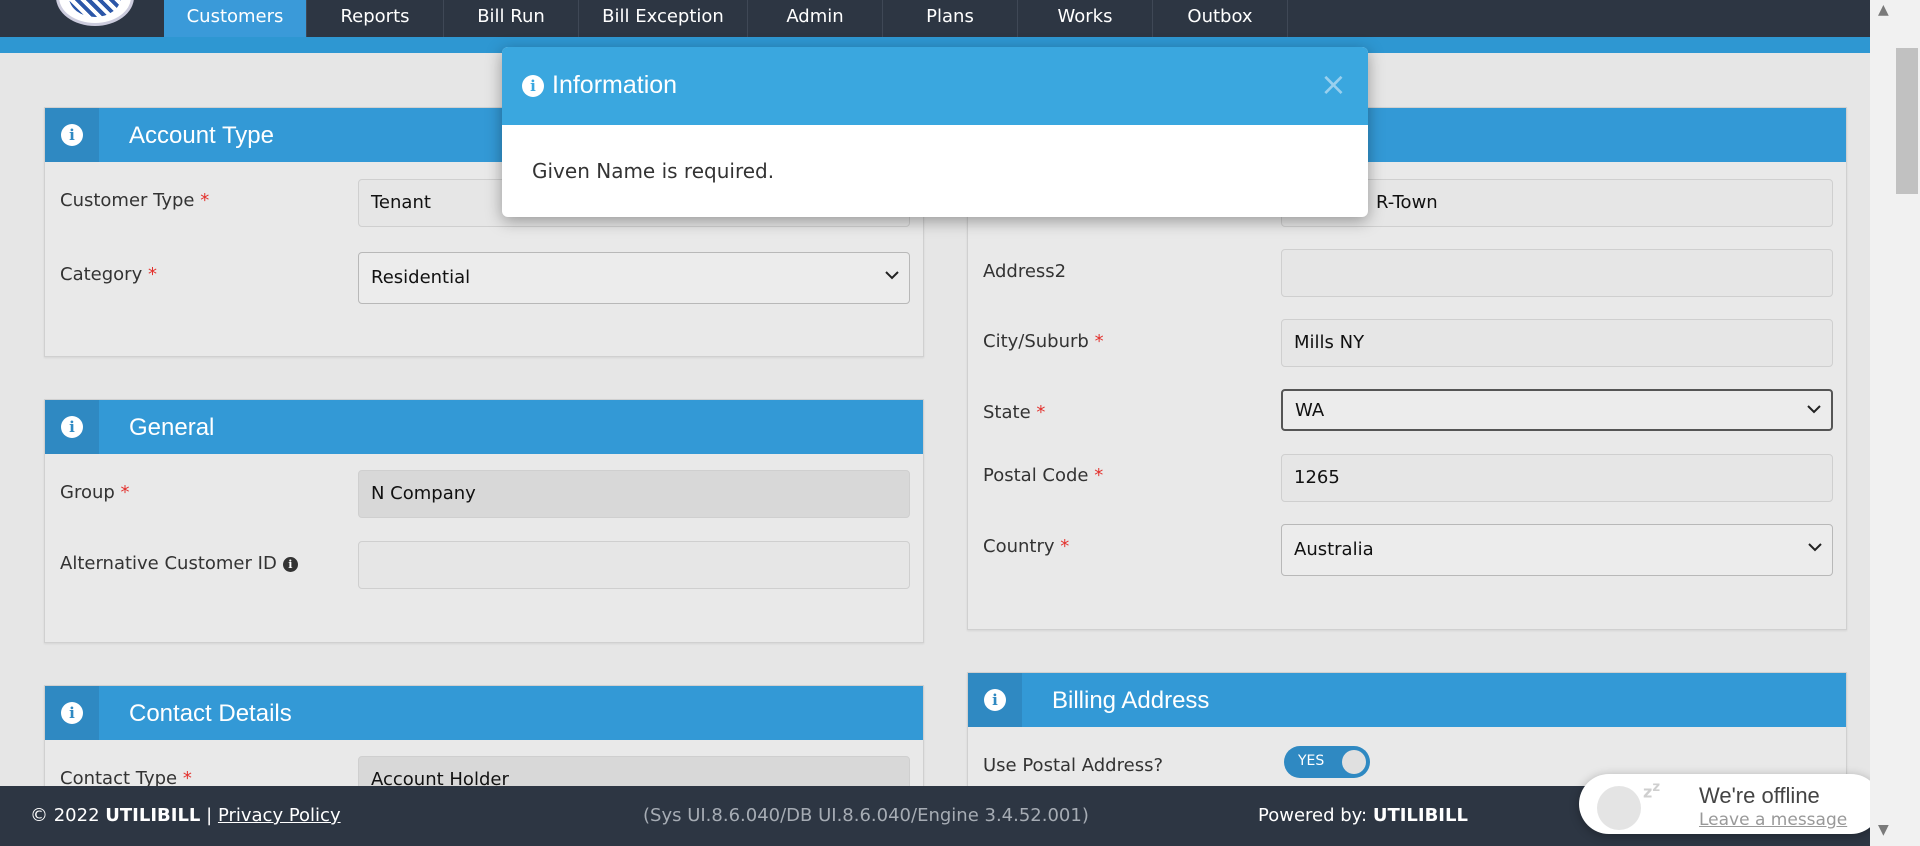  What do you see at coordinates (615, 85) in the screenshot?
I see `modal-title: Information` at bounding box center [615, 85].